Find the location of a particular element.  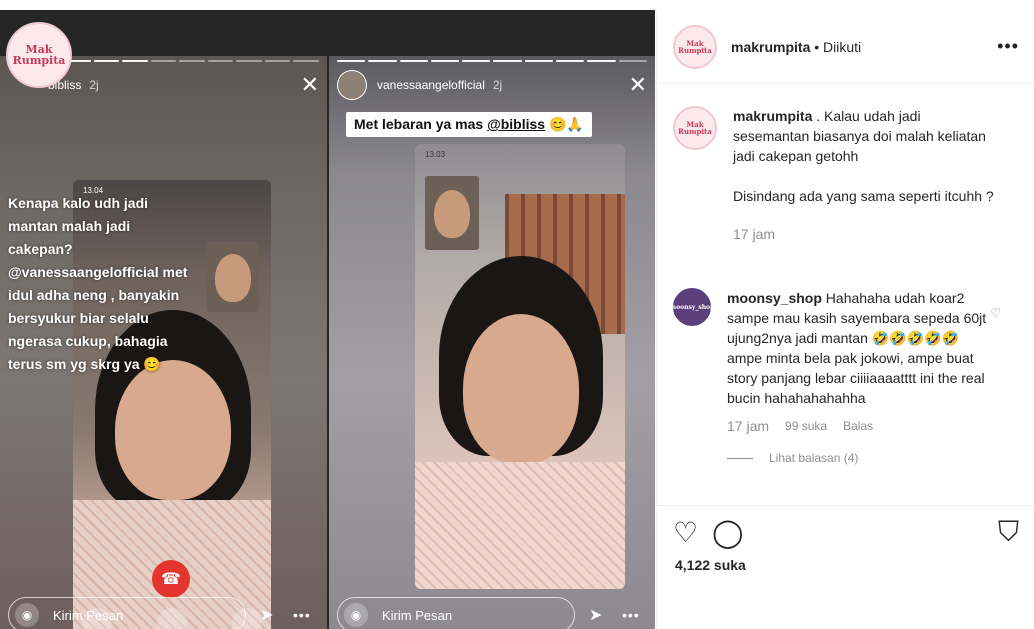

caption-avatar: Mak Rumpita is located at coordinates (695, 128).